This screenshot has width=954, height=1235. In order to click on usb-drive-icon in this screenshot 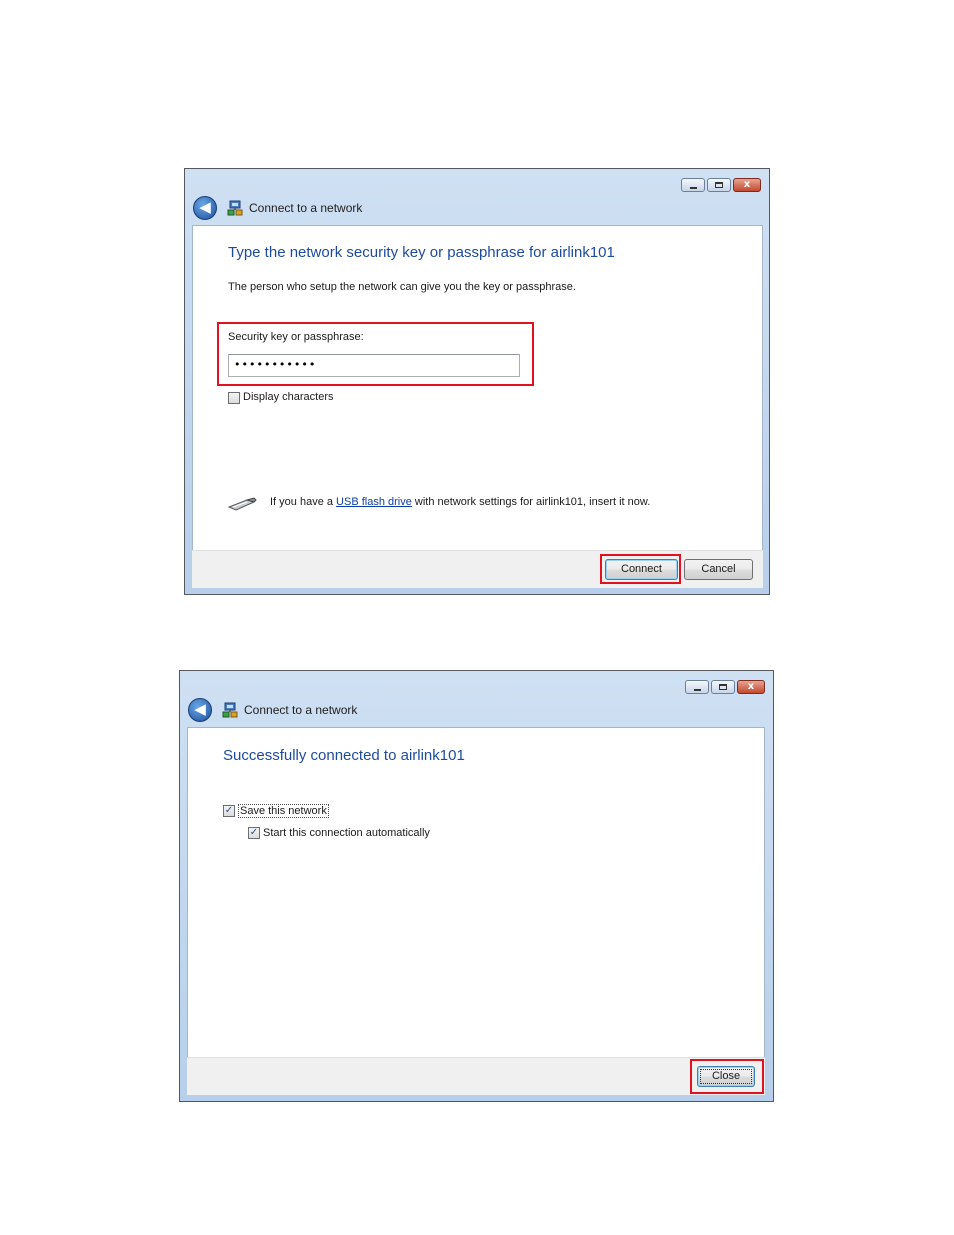, I will do `click(242, 504)`.